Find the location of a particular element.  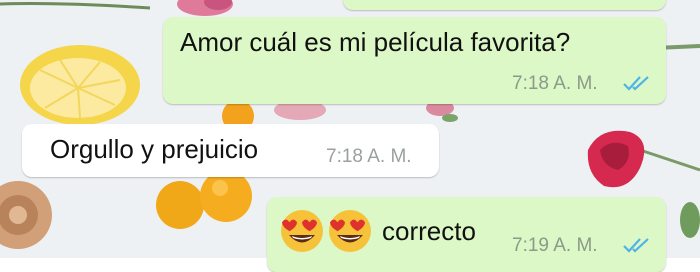

message-text: Orgullo y prejuicio is located at coordinates (154, 149).